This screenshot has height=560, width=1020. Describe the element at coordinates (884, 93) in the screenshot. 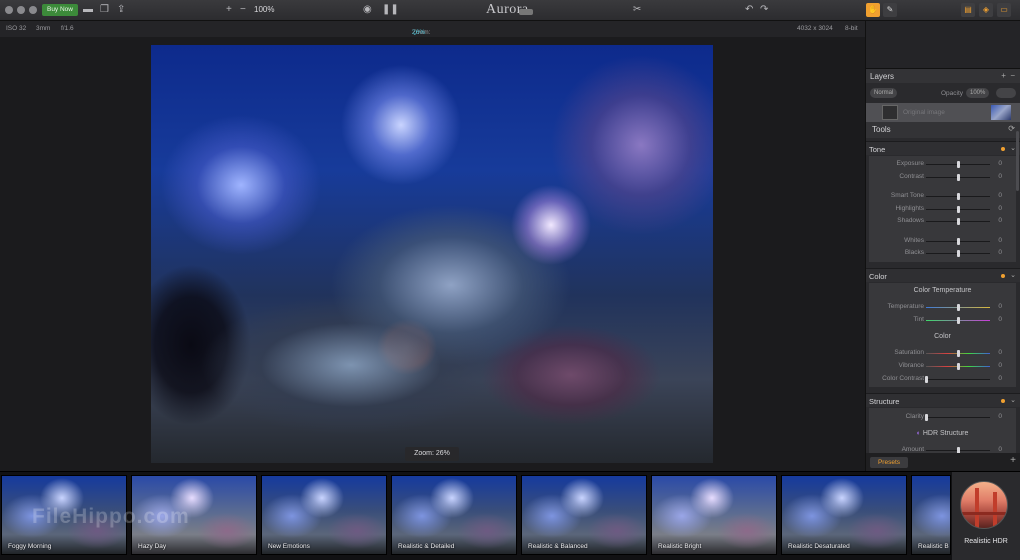

I see `blend-mode-select: Normal` at that location.